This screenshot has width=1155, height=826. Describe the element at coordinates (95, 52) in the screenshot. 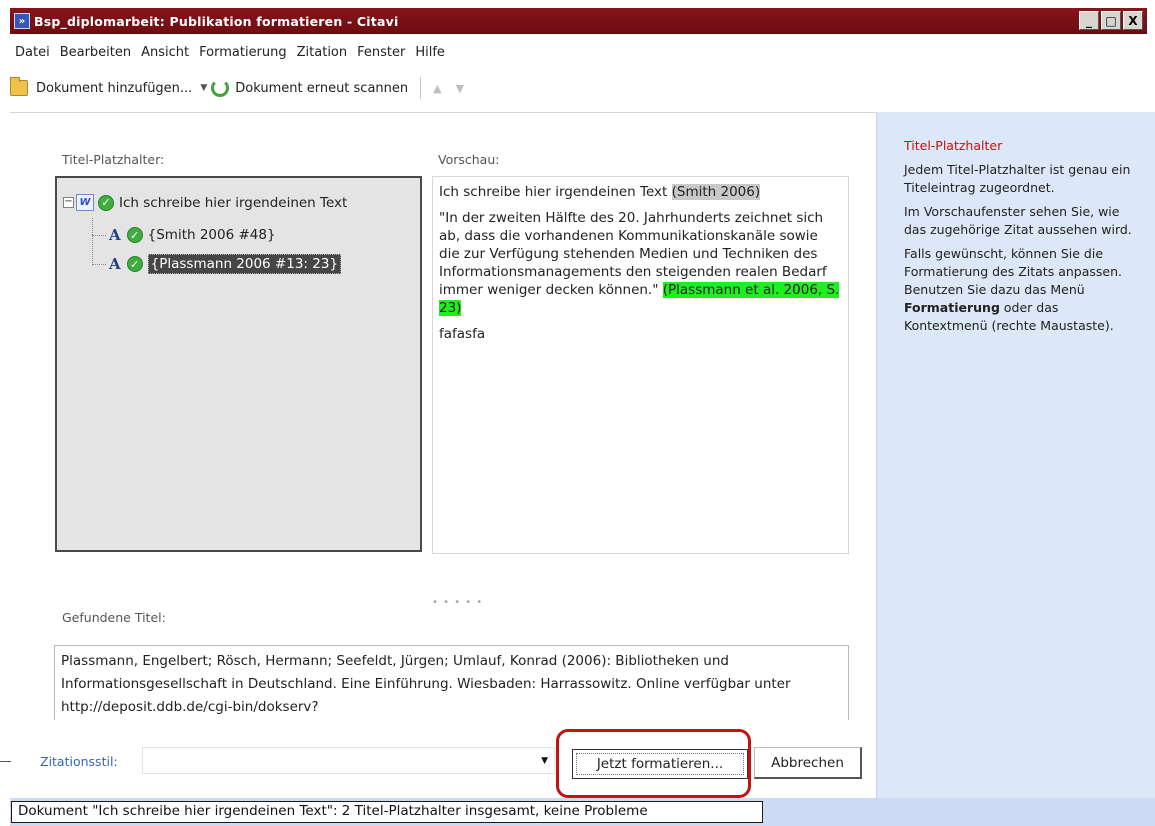

I see `menu-bearbeiten: Bearbeiten` at that location.